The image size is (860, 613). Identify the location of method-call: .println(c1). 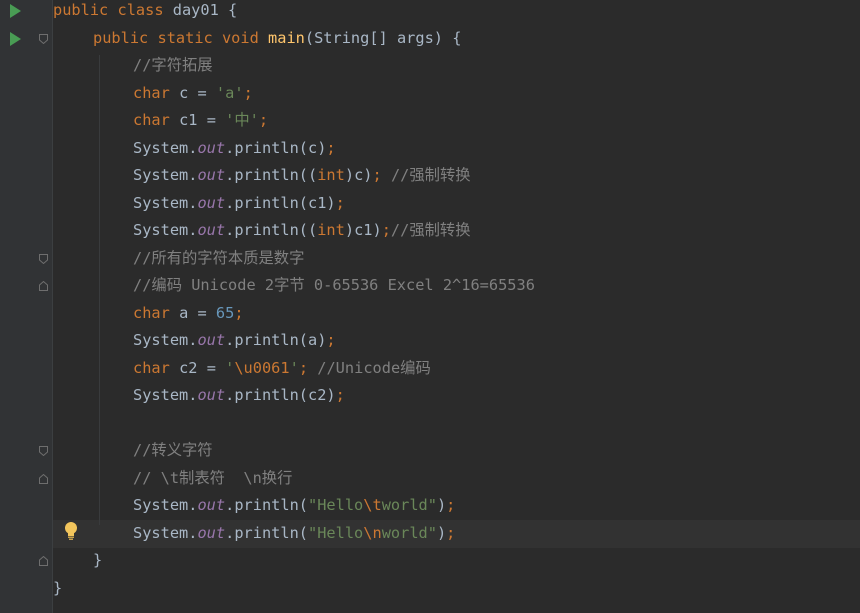
(280, 203).